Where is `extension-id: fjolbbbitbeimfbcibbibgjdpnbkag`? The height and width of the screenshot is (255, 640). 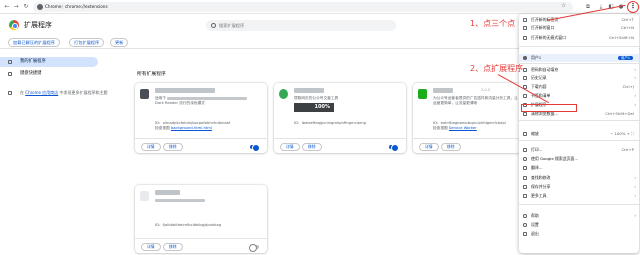
extension-id: fjolbbbitbeimfbcibbibgjdpnbkag is located at coordinates (192, 225).